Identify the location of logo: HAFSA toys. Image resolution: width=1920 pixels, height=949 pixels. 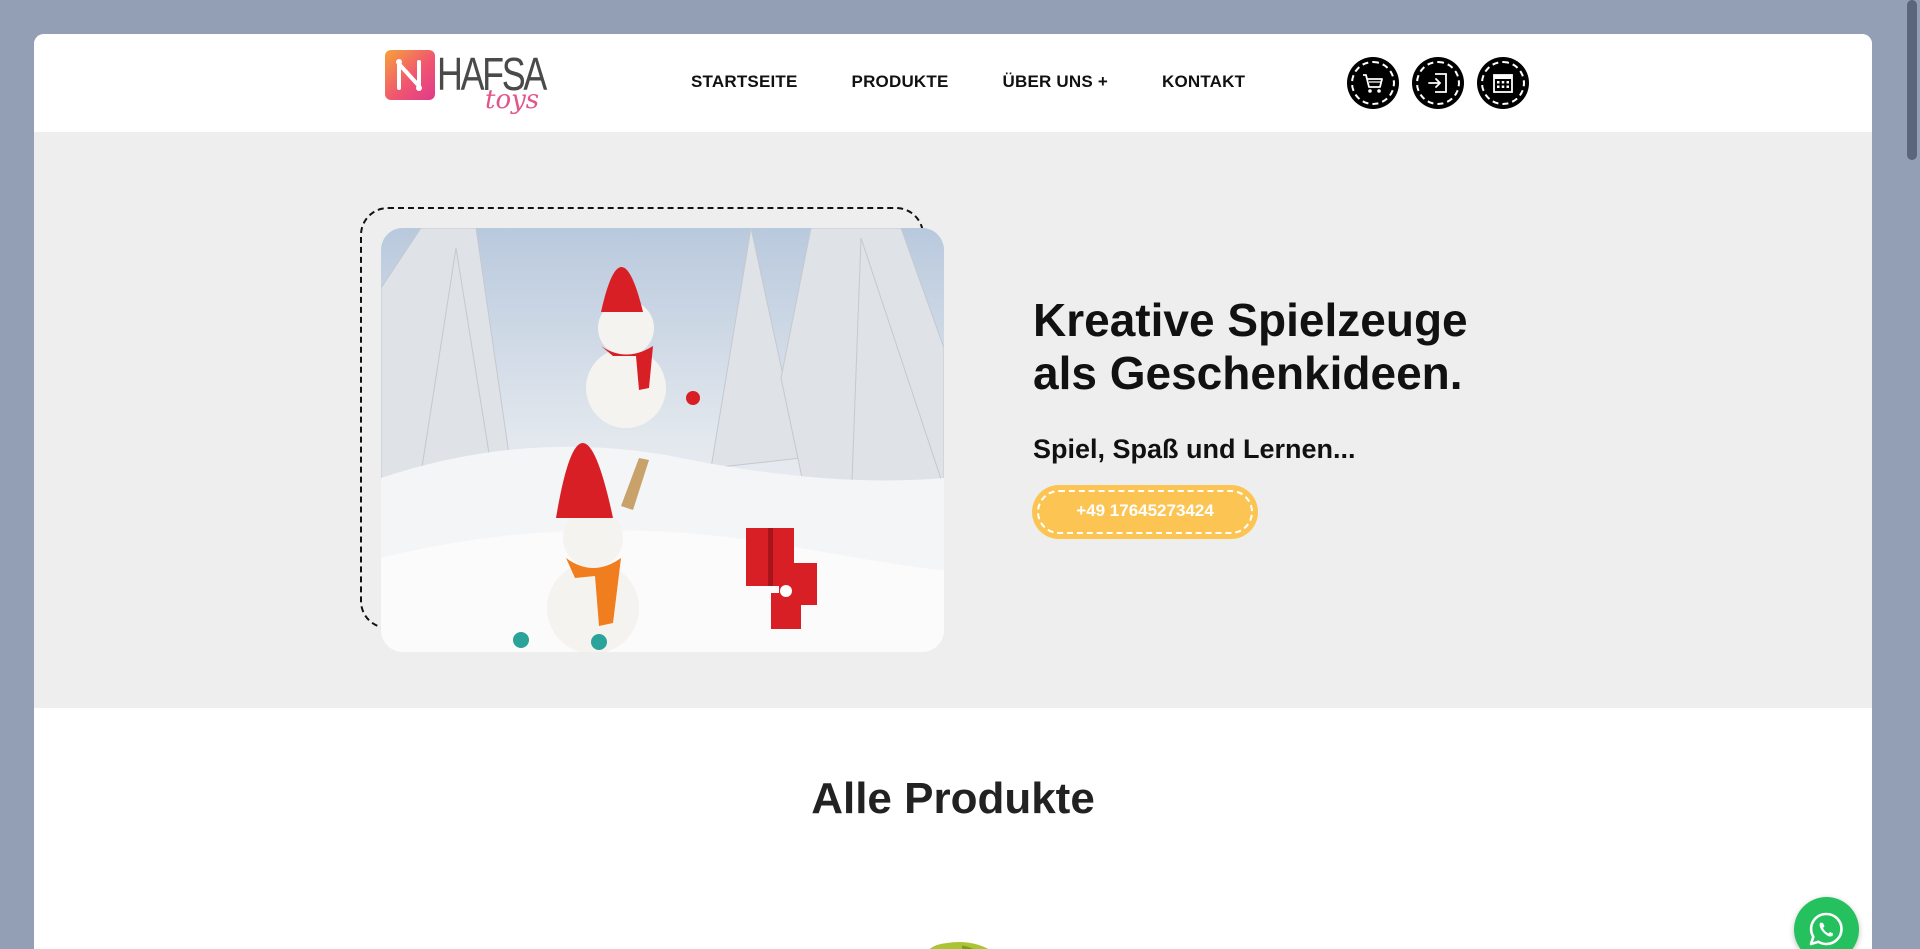
(466, 82).